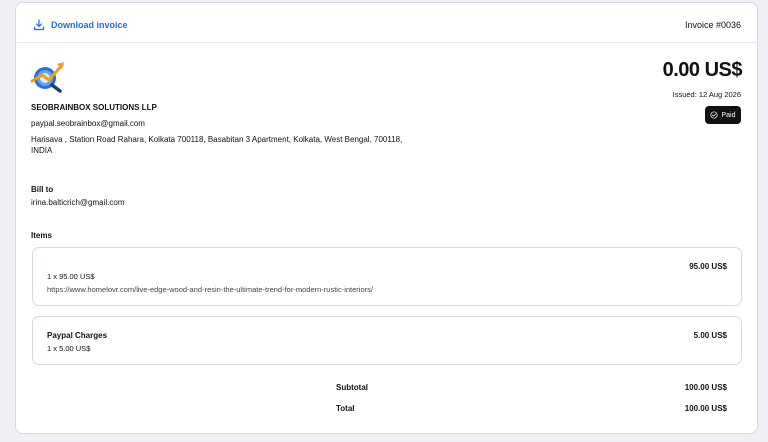 This screenshot has width=768, height=442. Describe the element at coordinates (69, 348) in the screenshot. I see `line-item-quantity: 1 x 5.00 US$` at that location.